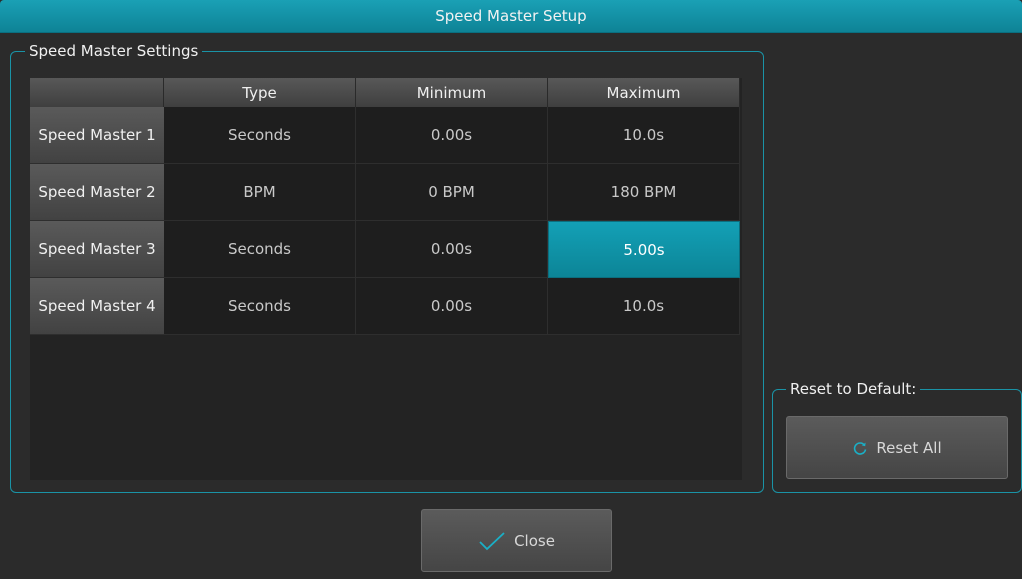 The width and height of the screenshot is (1022, 579). I want to click on table-corner-header, so click(97, 92).